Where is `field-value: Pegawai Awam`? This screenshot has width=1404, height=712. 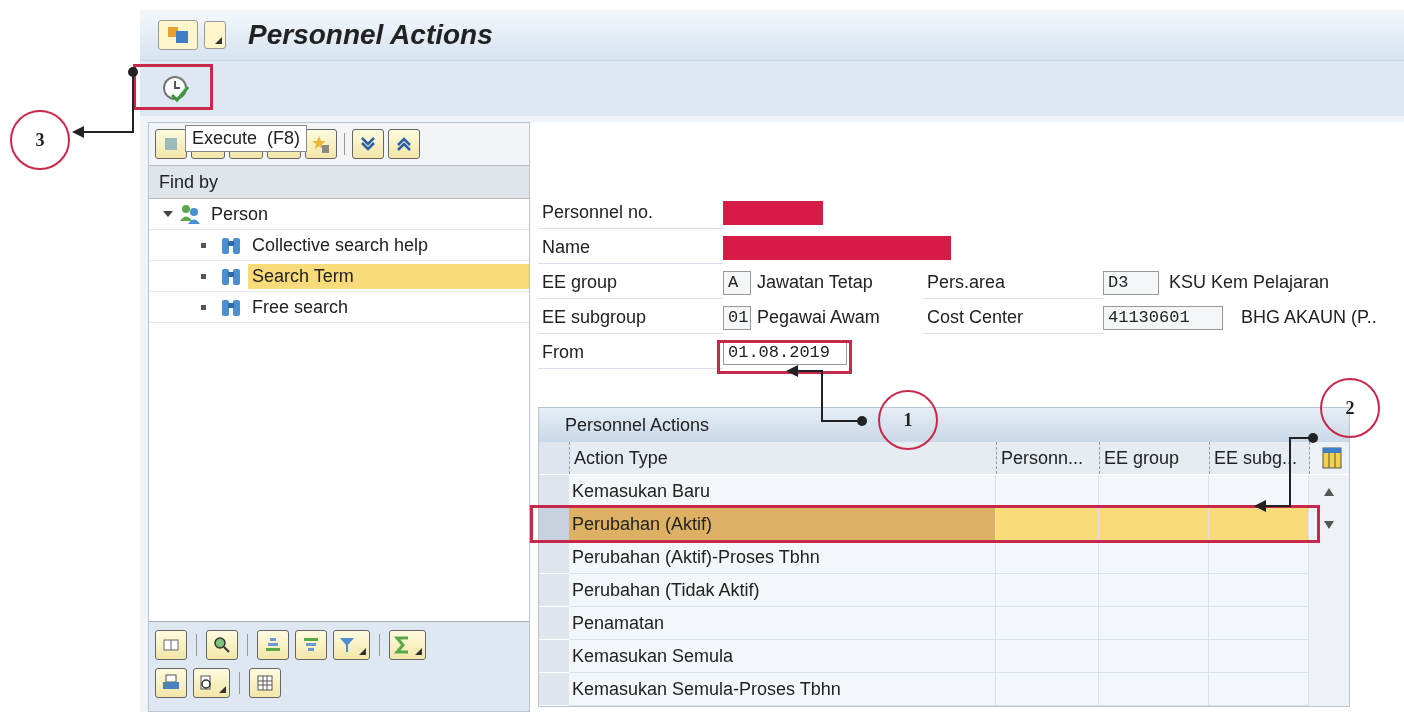
field-value: Pegawai Awam is located at coordinates (818, 317).